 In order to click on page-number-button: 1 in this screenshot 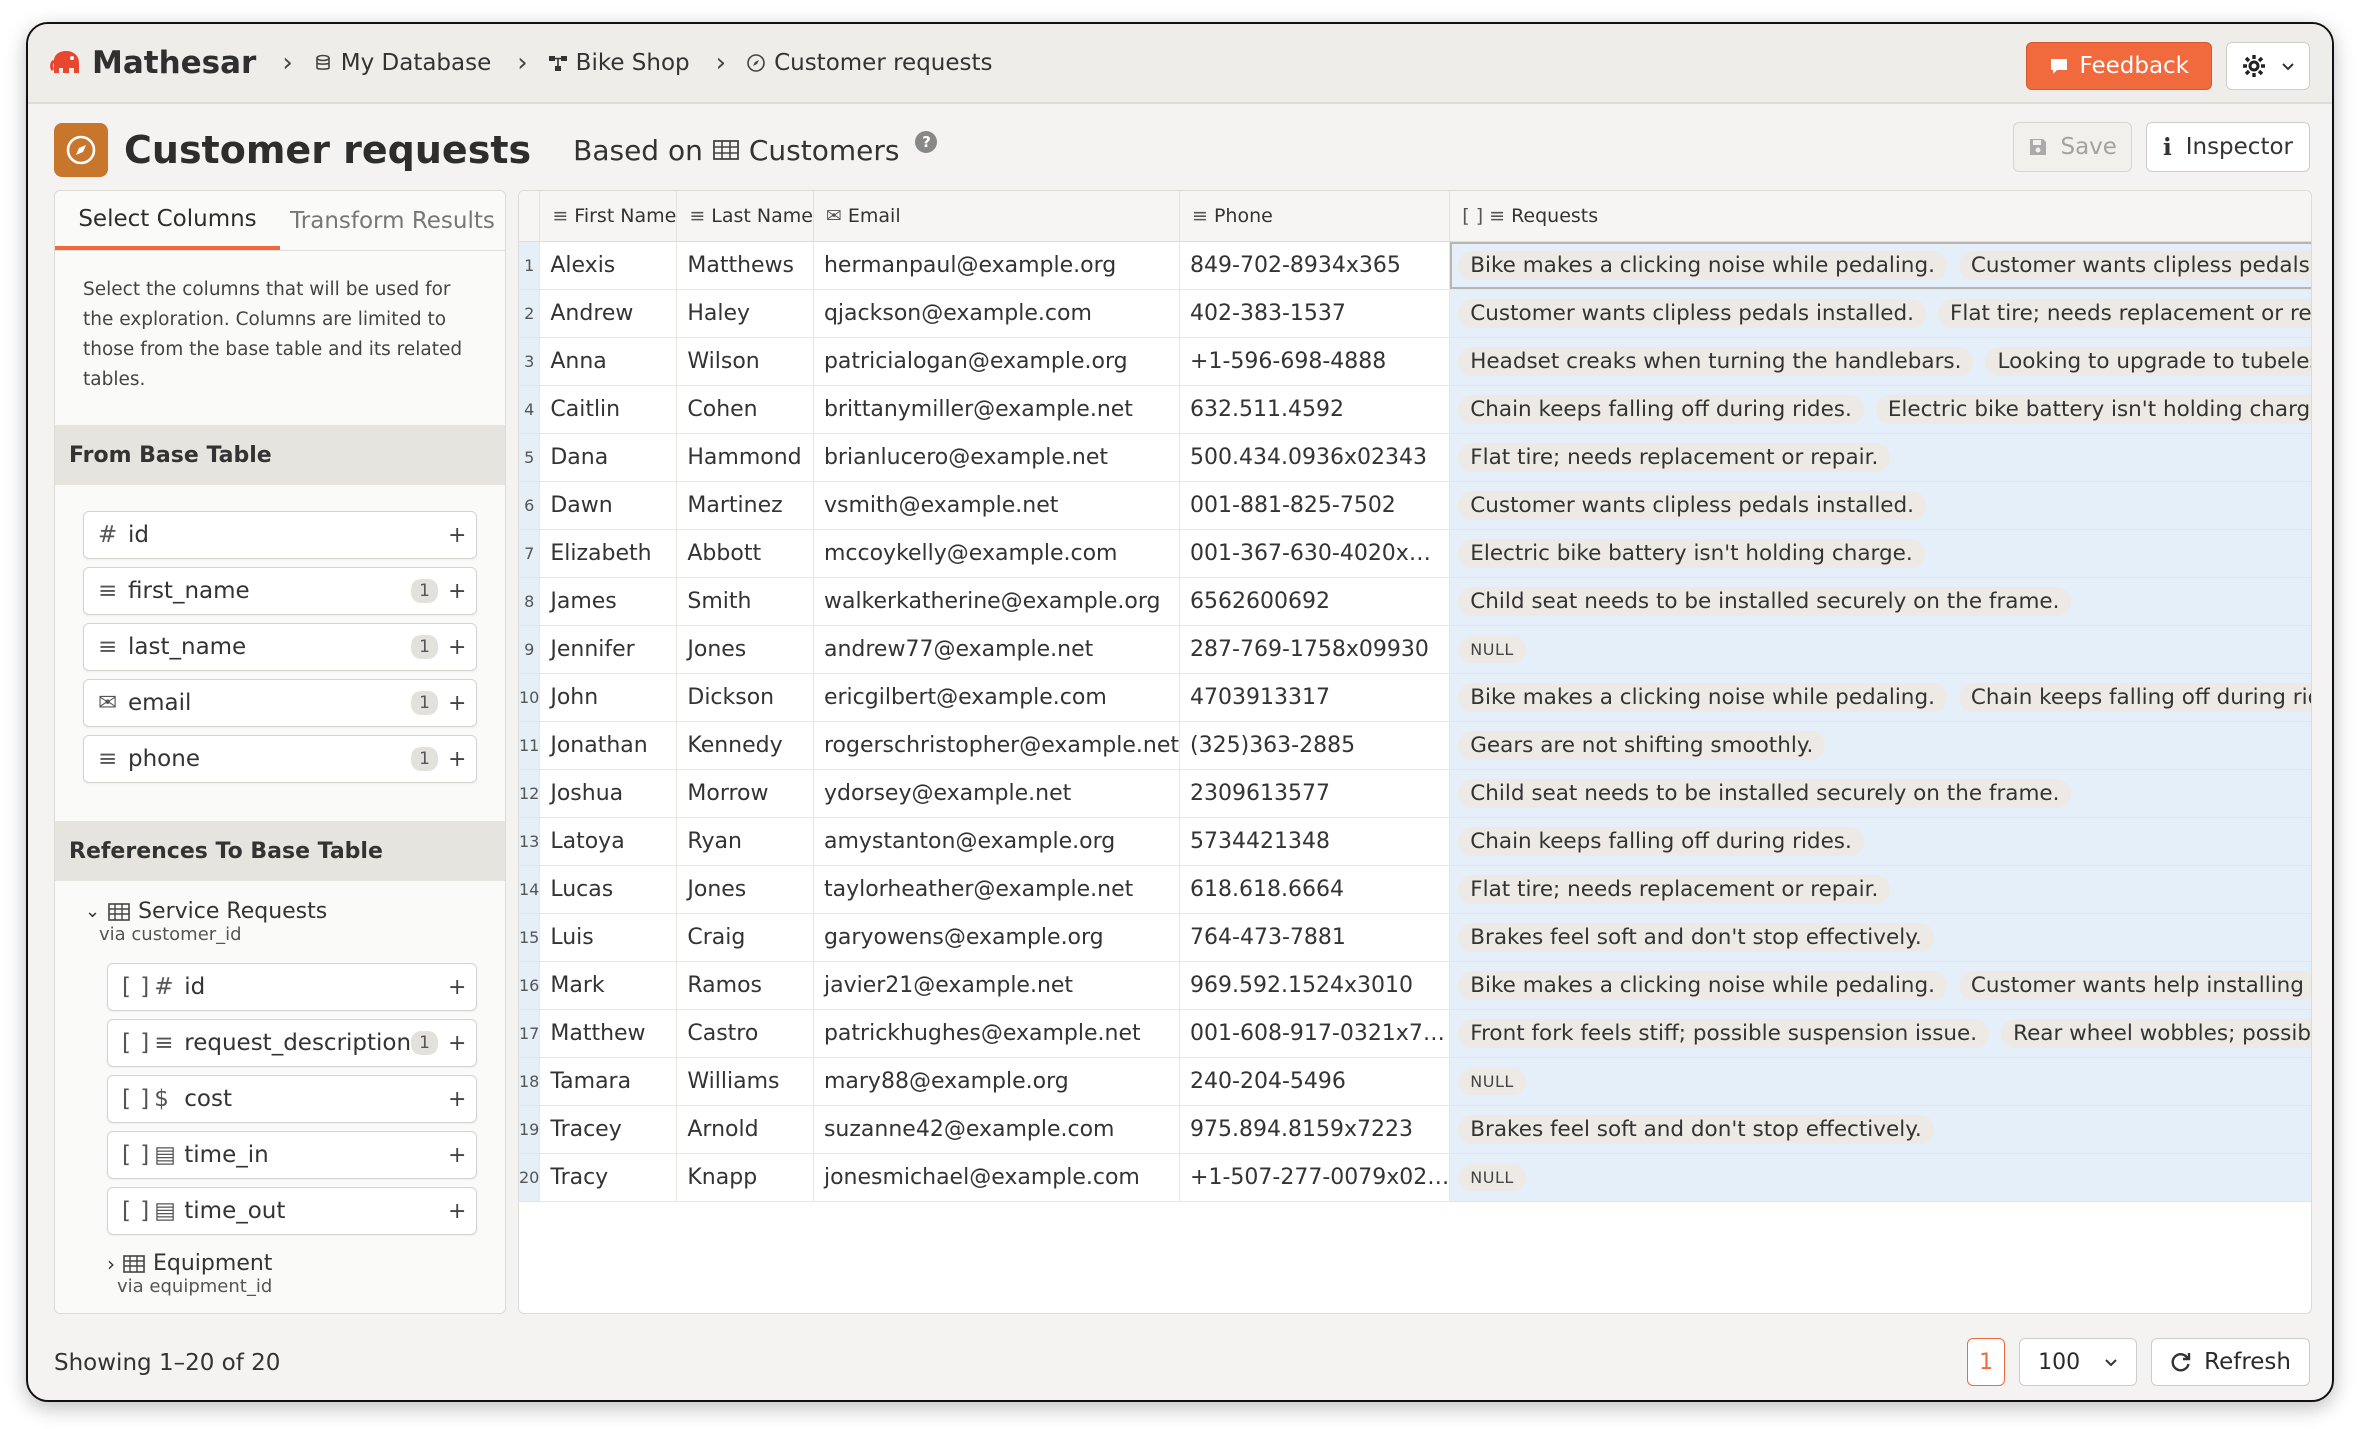, I will do `click(1986, 1362)`.